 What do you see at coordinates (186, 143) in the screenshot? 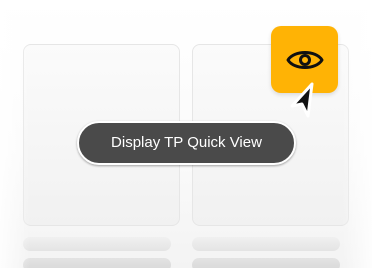
I see `quick-view-tooltip: Display TP Quick View` at bounding box center [186, 143].